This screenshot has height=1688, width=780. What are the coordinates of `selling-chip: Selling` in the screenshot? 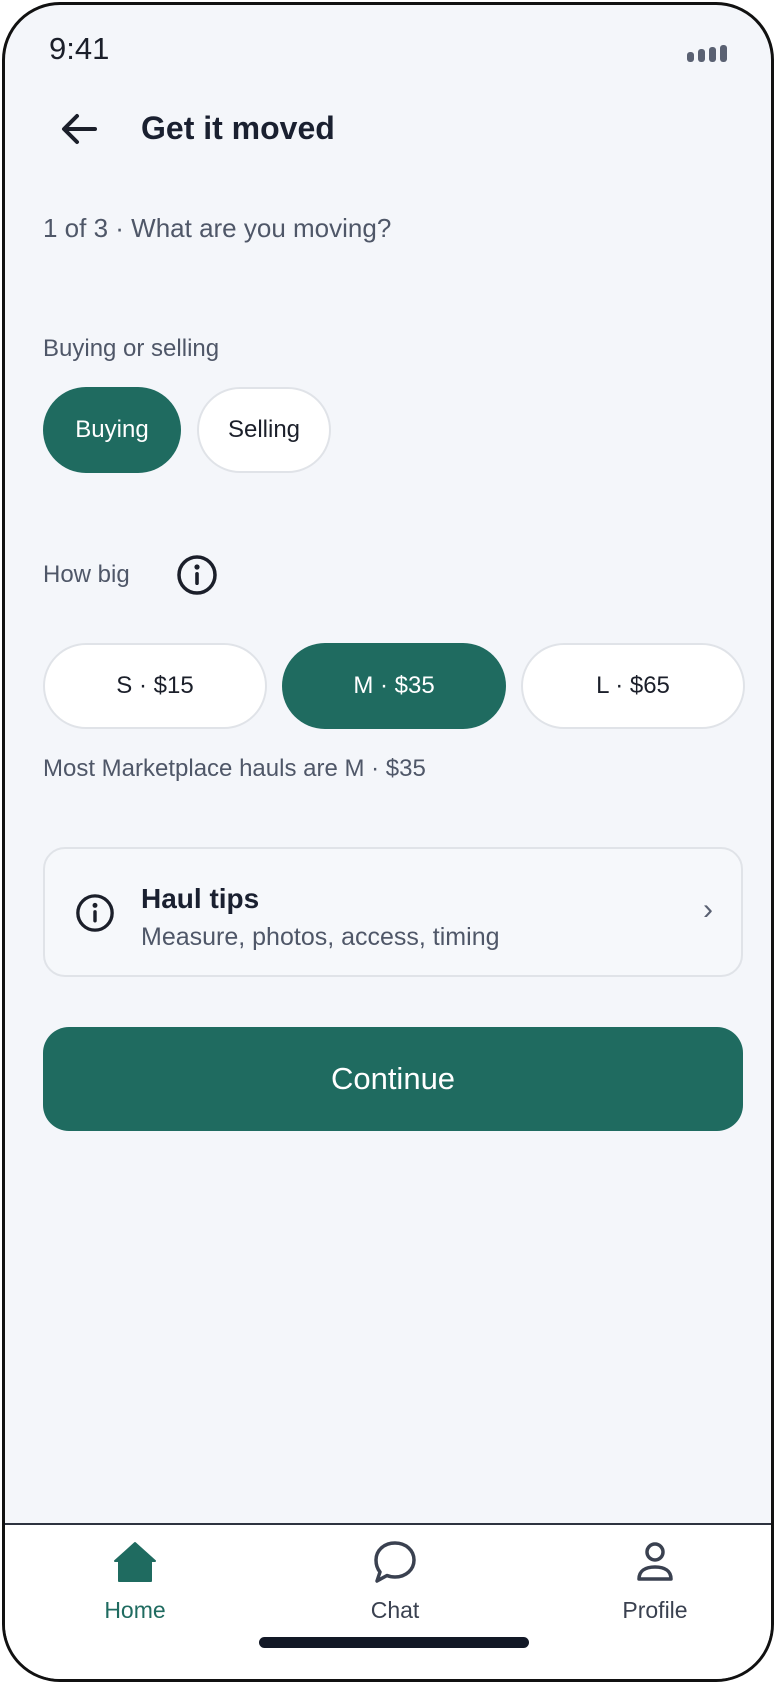 It's located at (264, 430).